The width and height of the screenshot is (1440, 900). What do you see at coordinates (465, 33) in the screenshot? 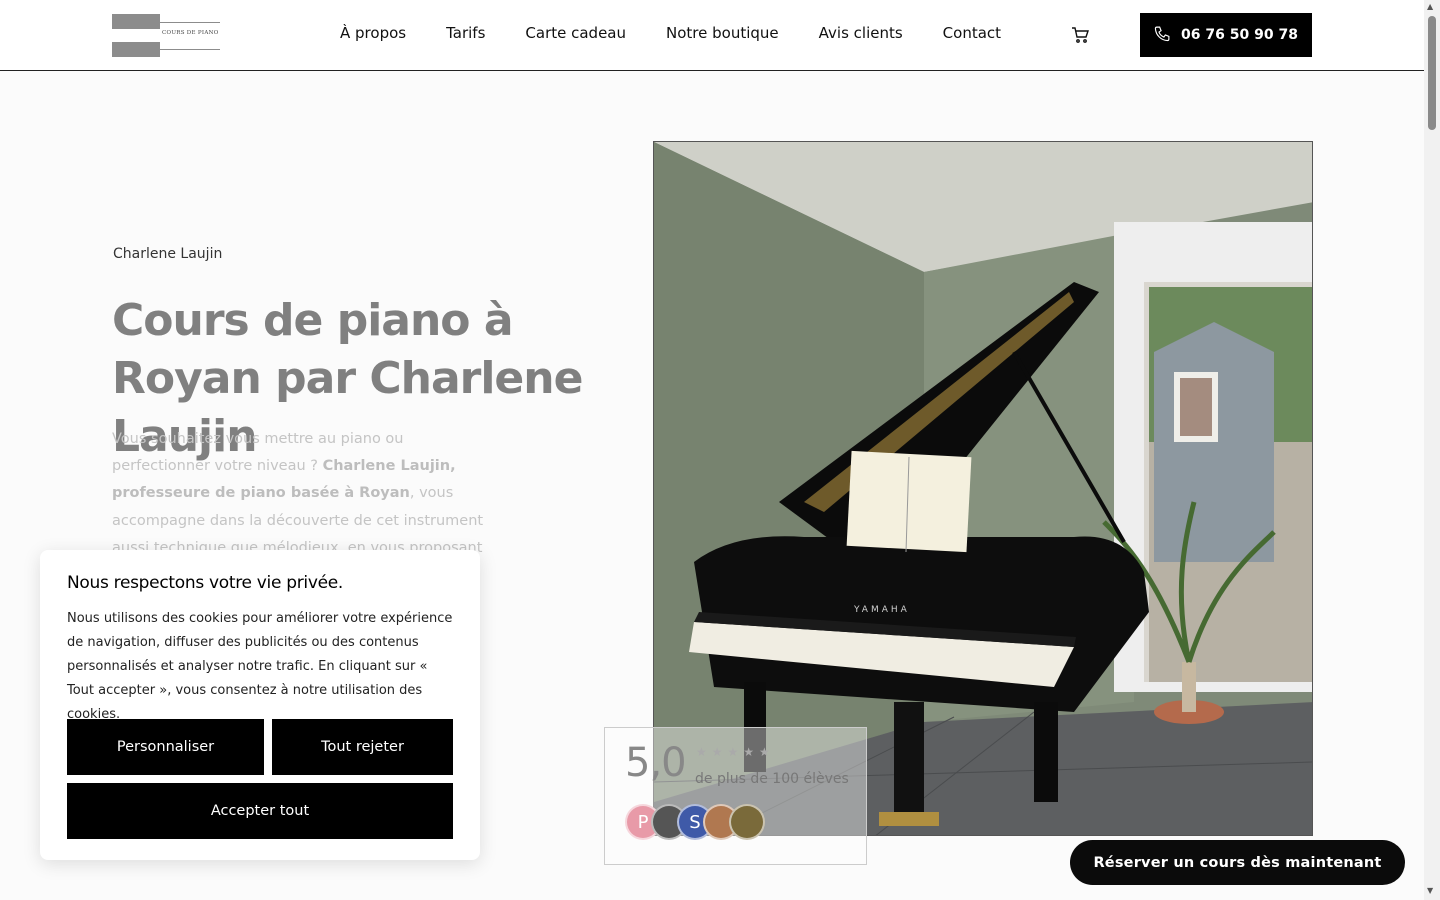
I see `nav-item-tarifs: Tarifs` at bounding box center [465, 33].